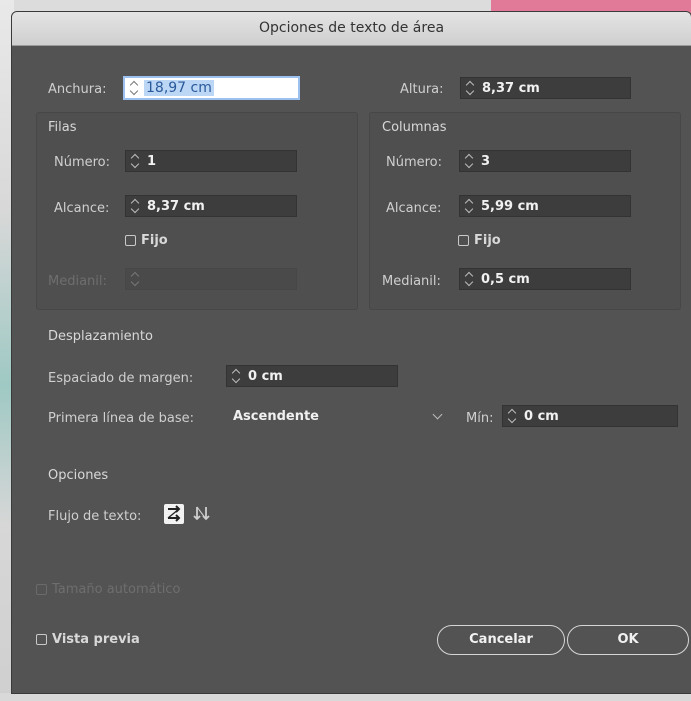 The height and width of the screenshot is (701, 691). I want to click on min-label: Mín:, so click(480, 418).